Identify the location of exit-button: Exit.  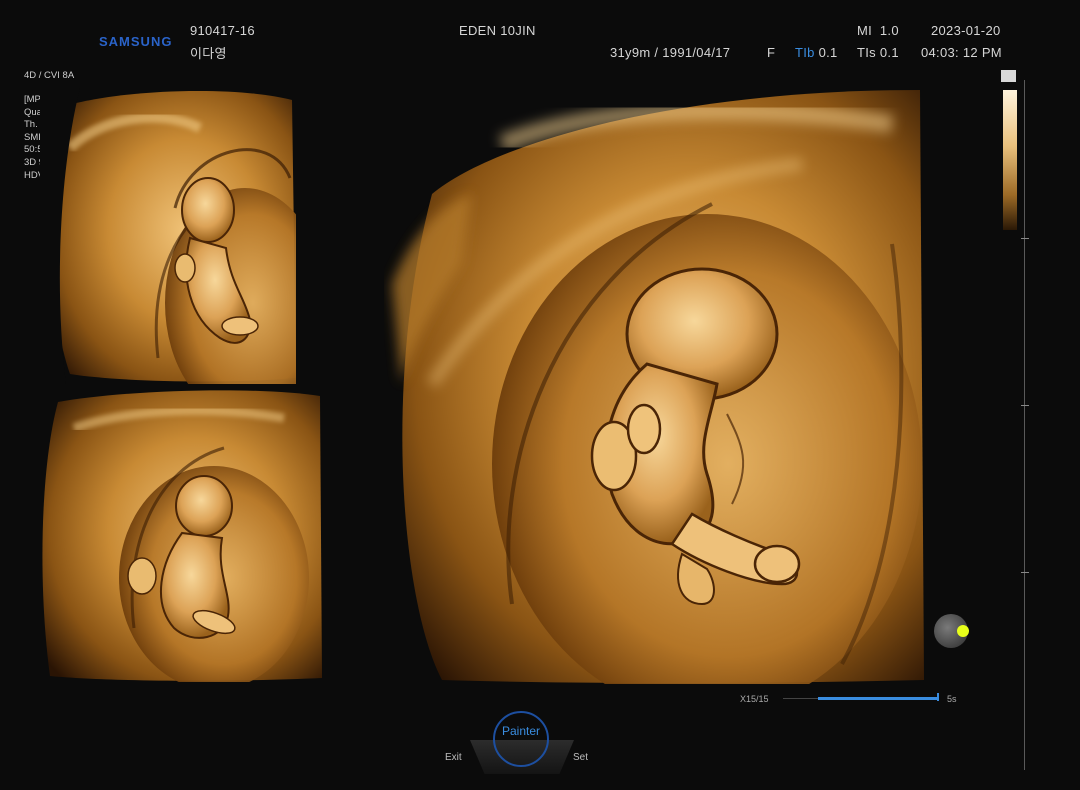
(453, 757).